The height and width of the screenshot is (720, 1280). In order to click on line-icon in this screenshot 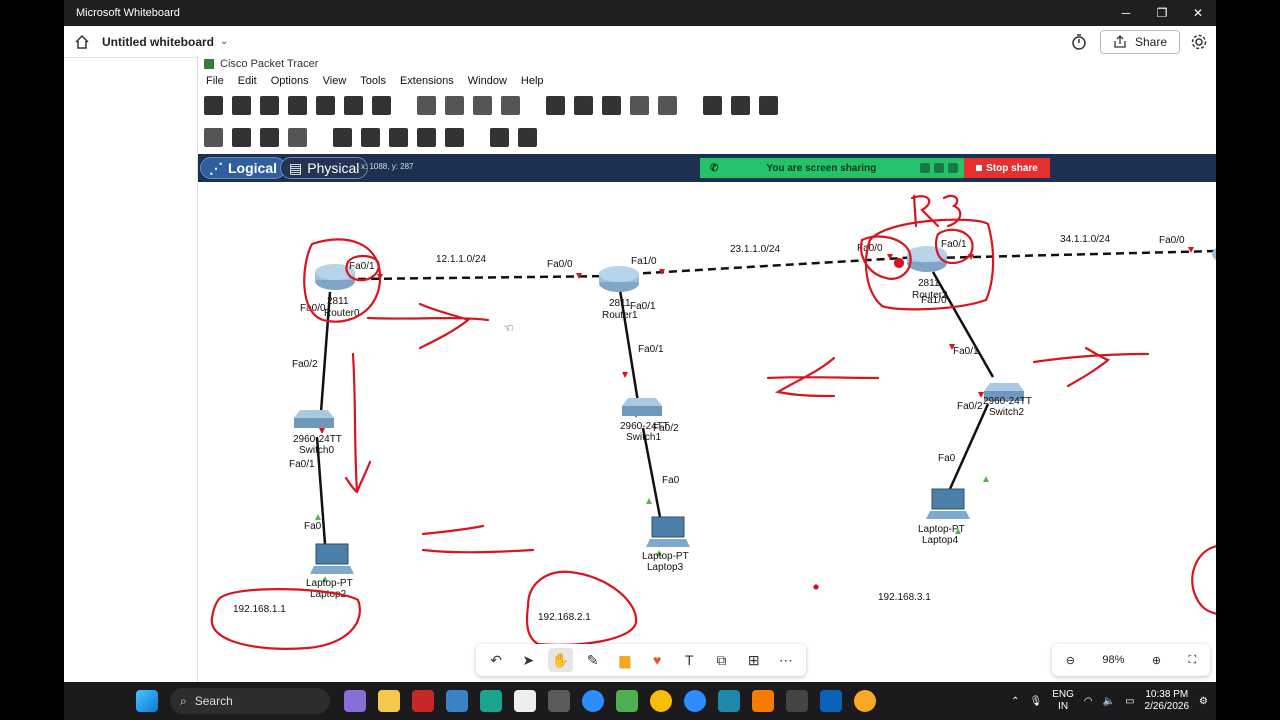, I will do `click(370, 137)`.